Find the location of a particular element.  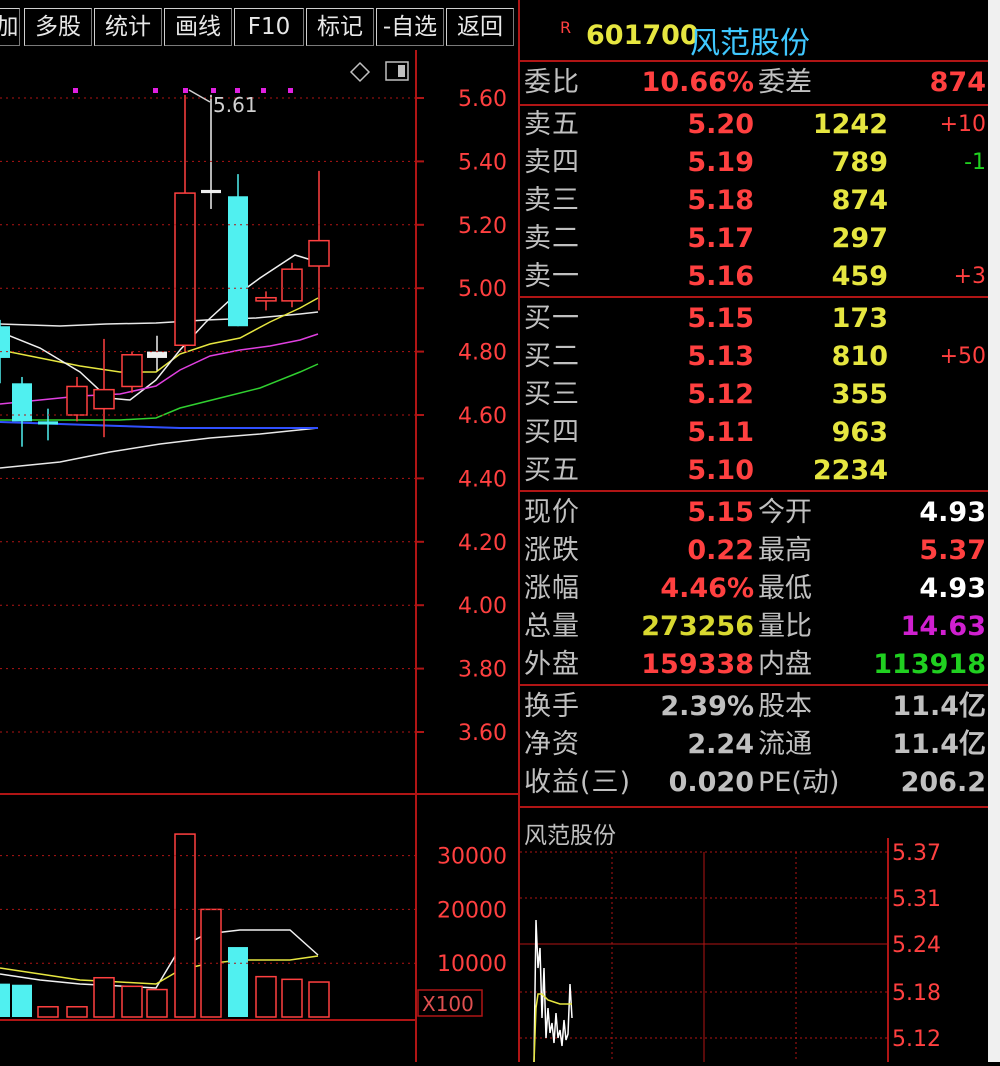

fundamental-row: 收益(三) 0.020 PE(动) 206.2 is located at coordinates (756, 783).